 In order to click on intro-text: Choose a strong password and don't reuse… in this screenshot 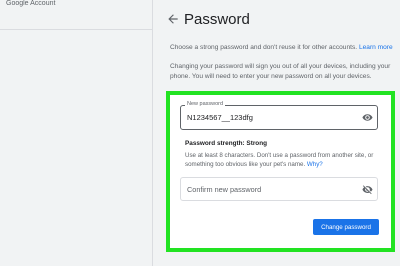, I will do `click(282, 47)`.